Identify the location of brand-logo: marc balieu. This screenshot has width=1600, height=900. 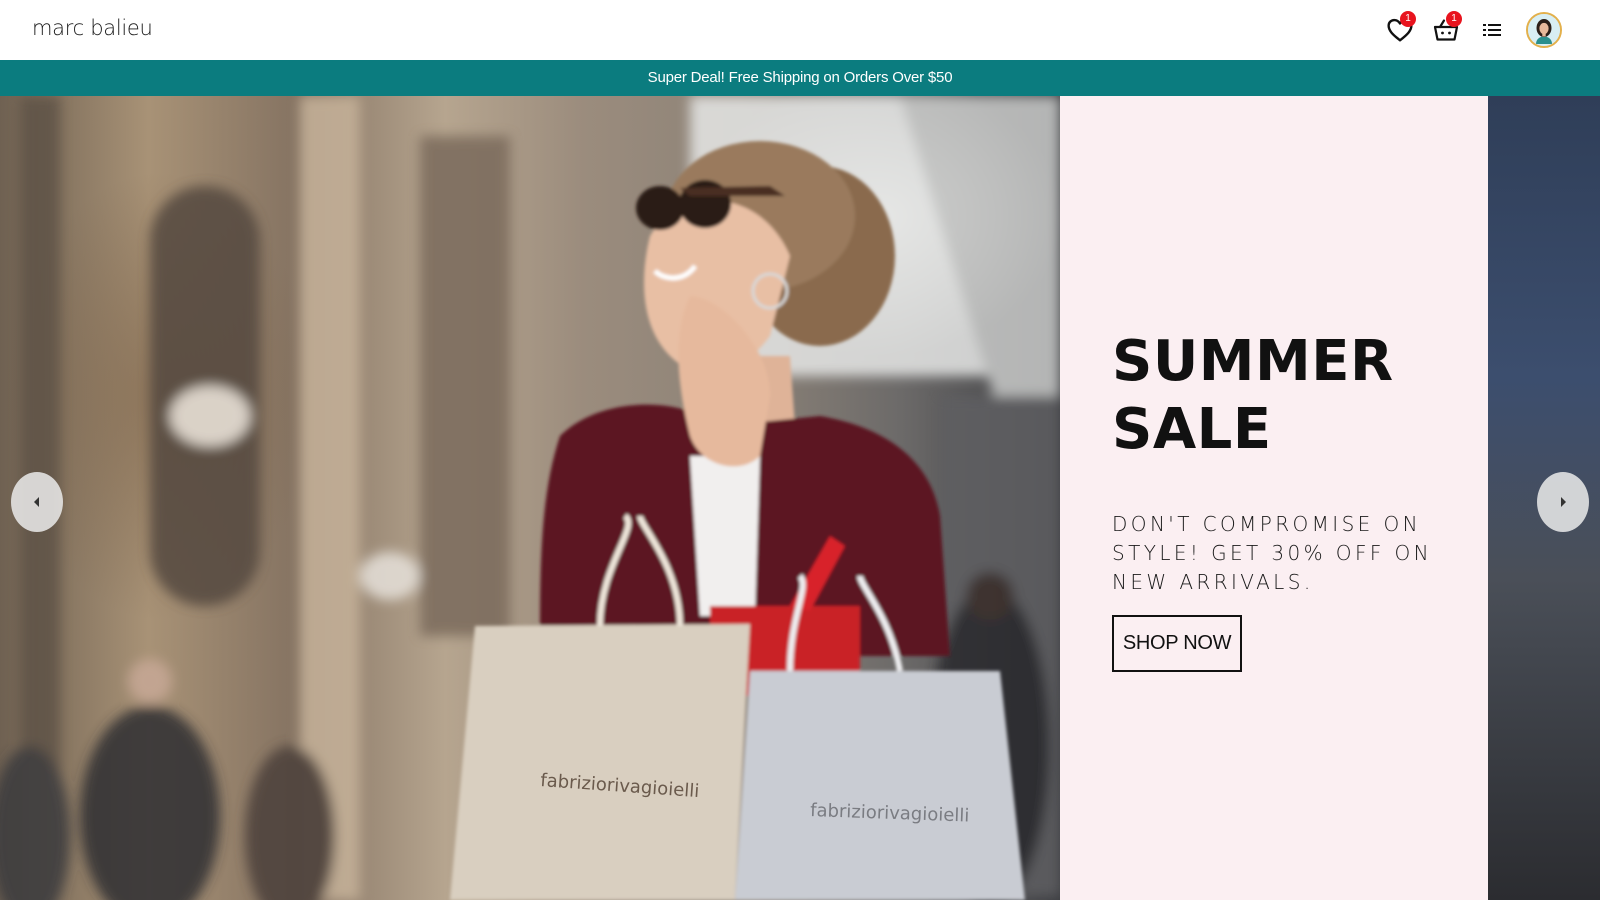
(92, 28).